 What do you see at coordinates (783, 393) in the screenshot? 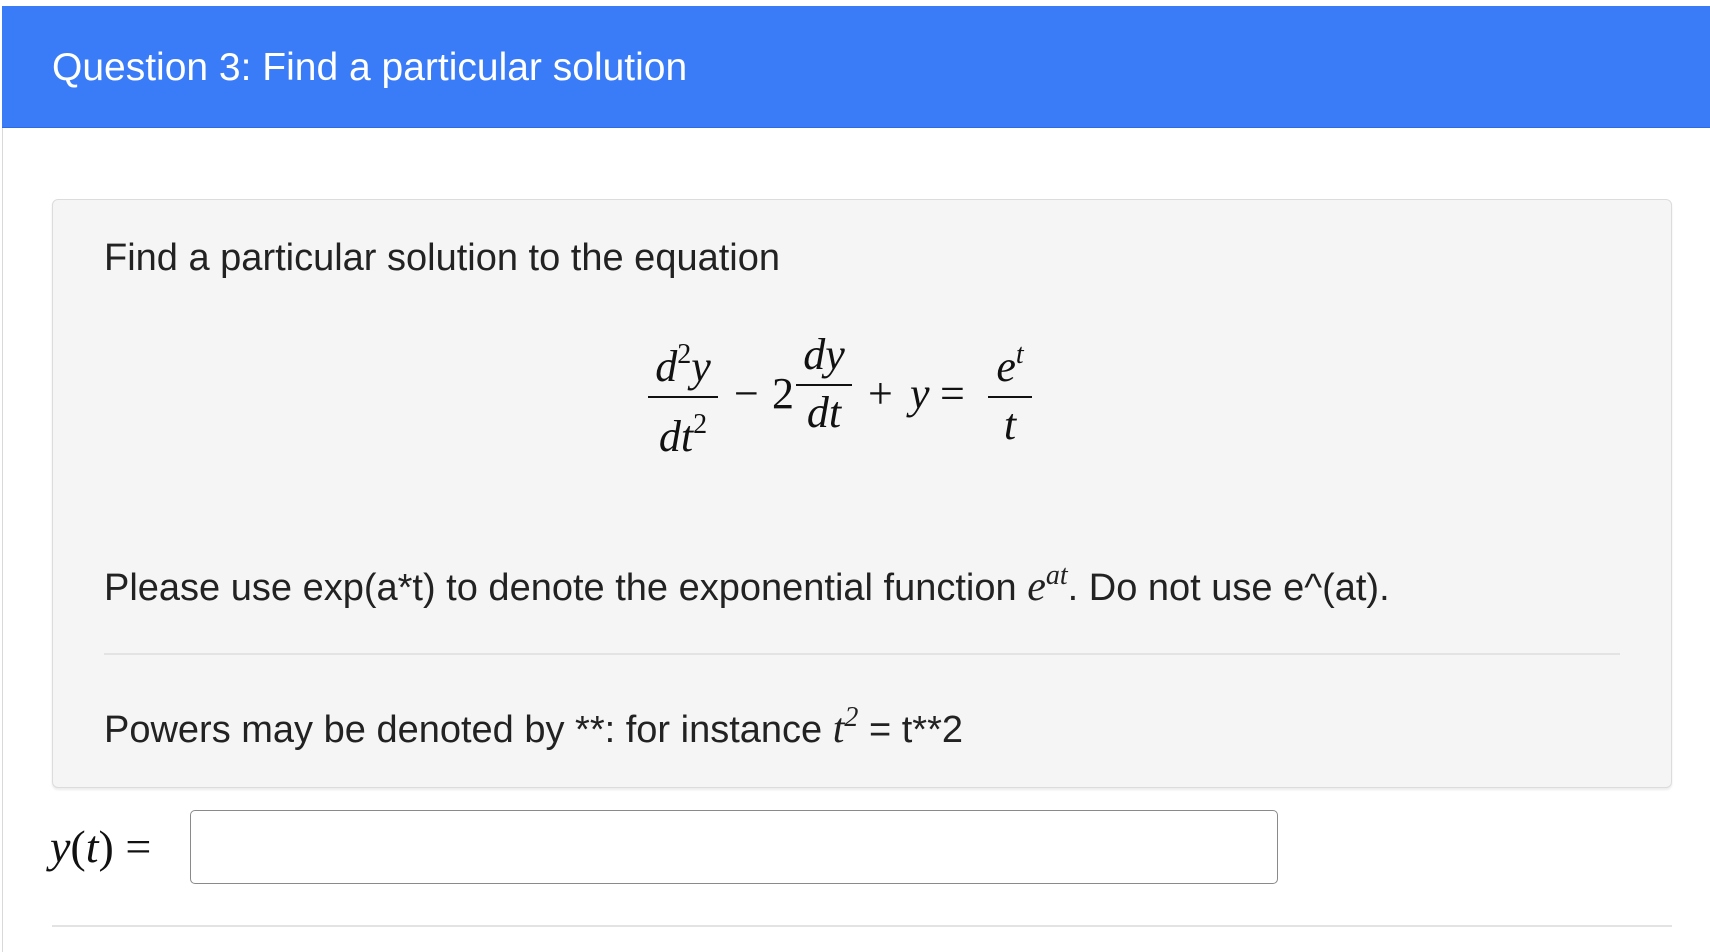
I see `coefficient: 2` at bounding box center [783, 393].